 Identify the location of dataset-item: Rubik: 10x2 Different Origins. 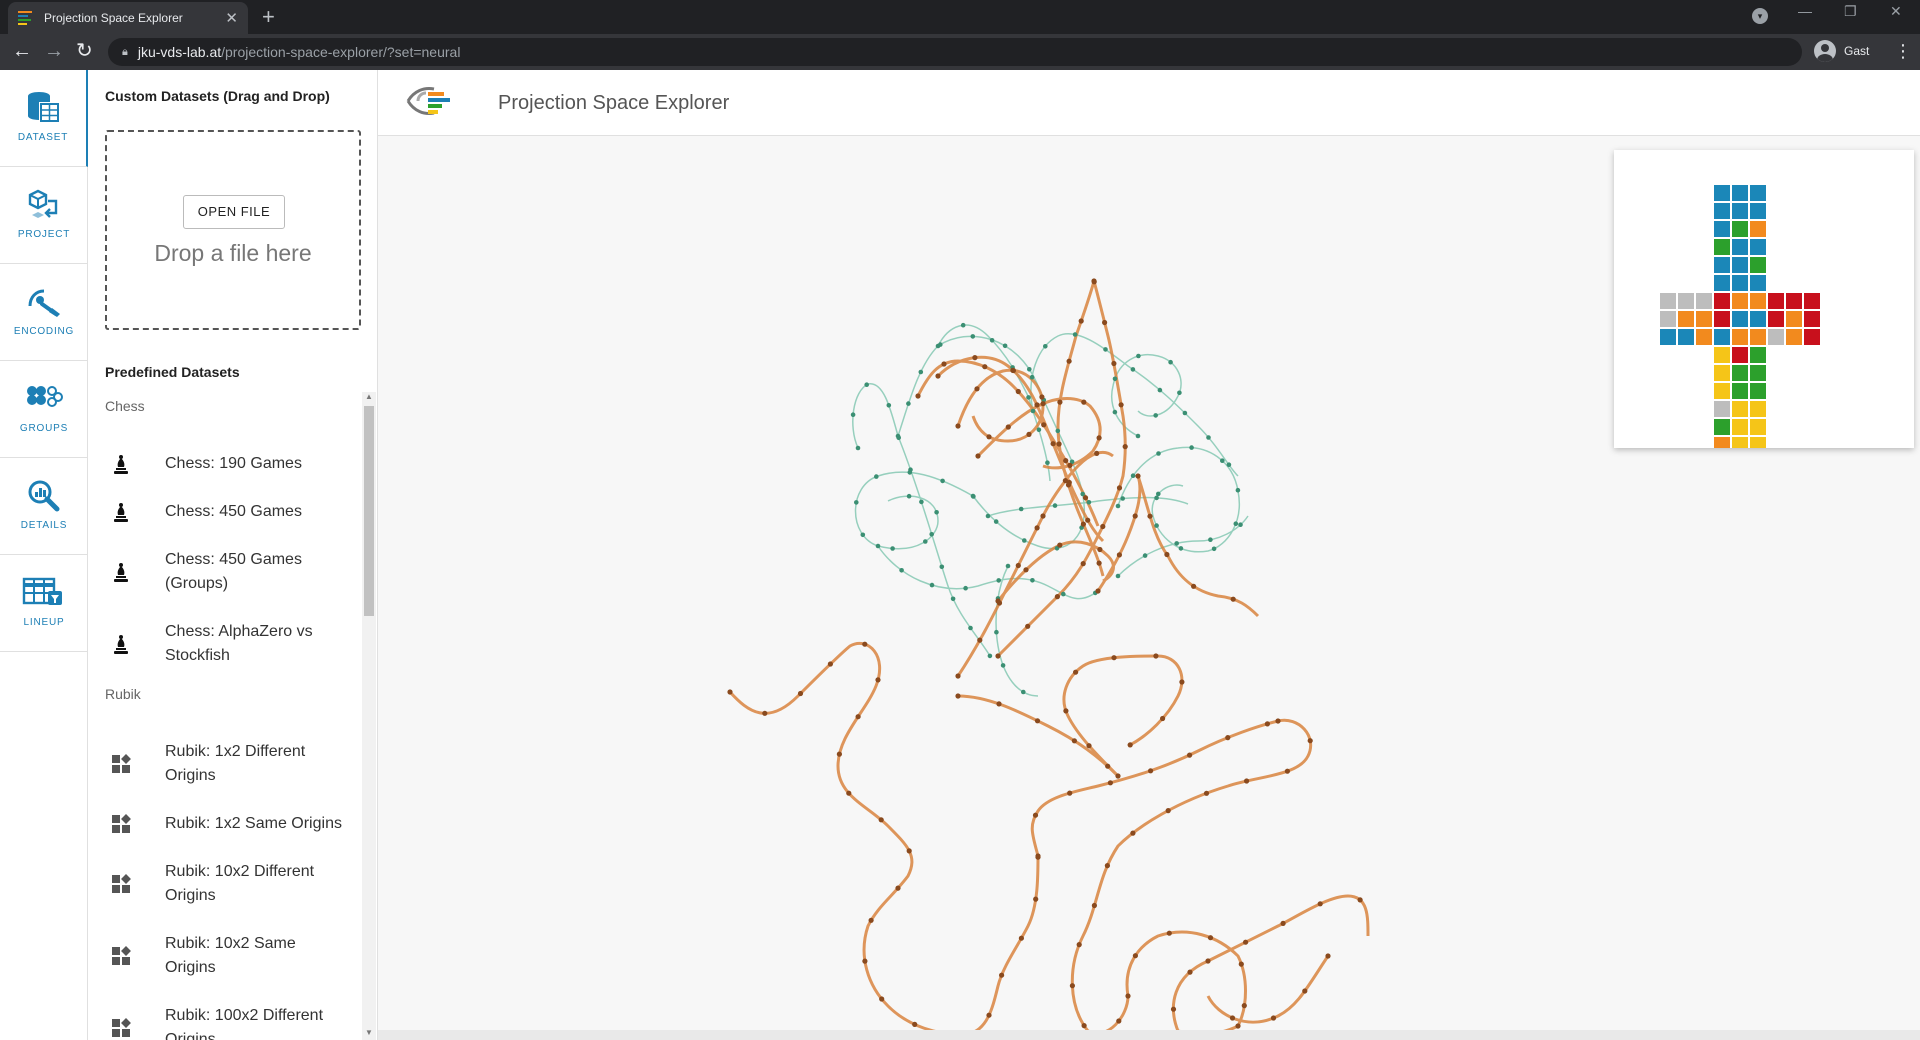
(224, 884).